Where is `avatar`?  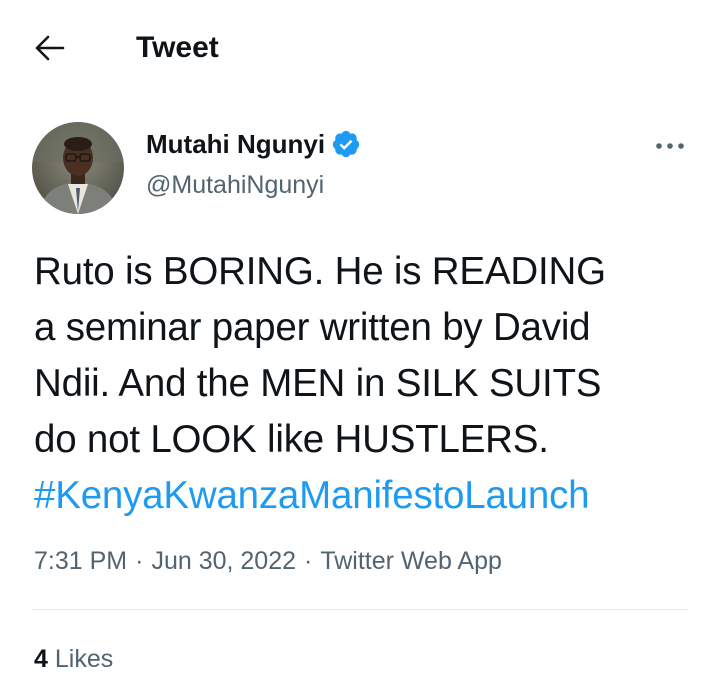
avatar is located at coordinates (78, 168).